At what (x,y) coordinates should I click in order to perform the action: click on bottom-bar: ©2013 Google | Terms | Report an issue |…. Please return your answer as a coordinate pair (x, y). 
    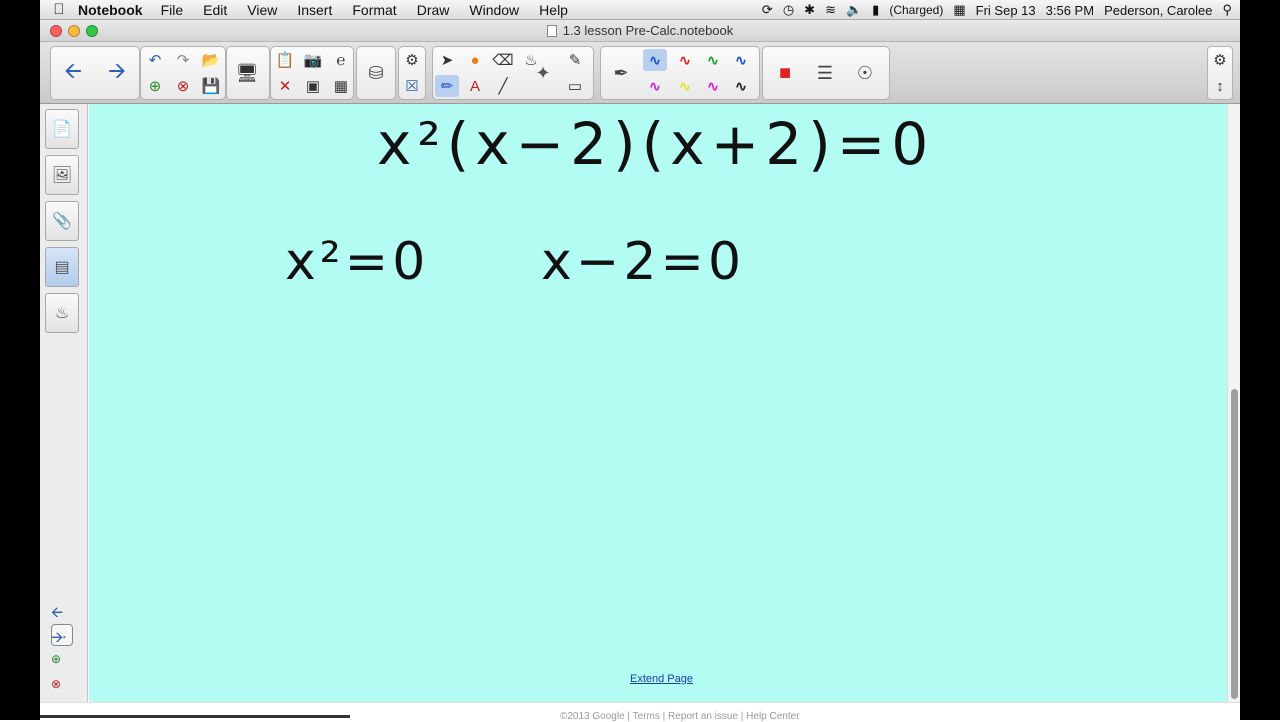
    Looking at the image, I should click on (640, 712).